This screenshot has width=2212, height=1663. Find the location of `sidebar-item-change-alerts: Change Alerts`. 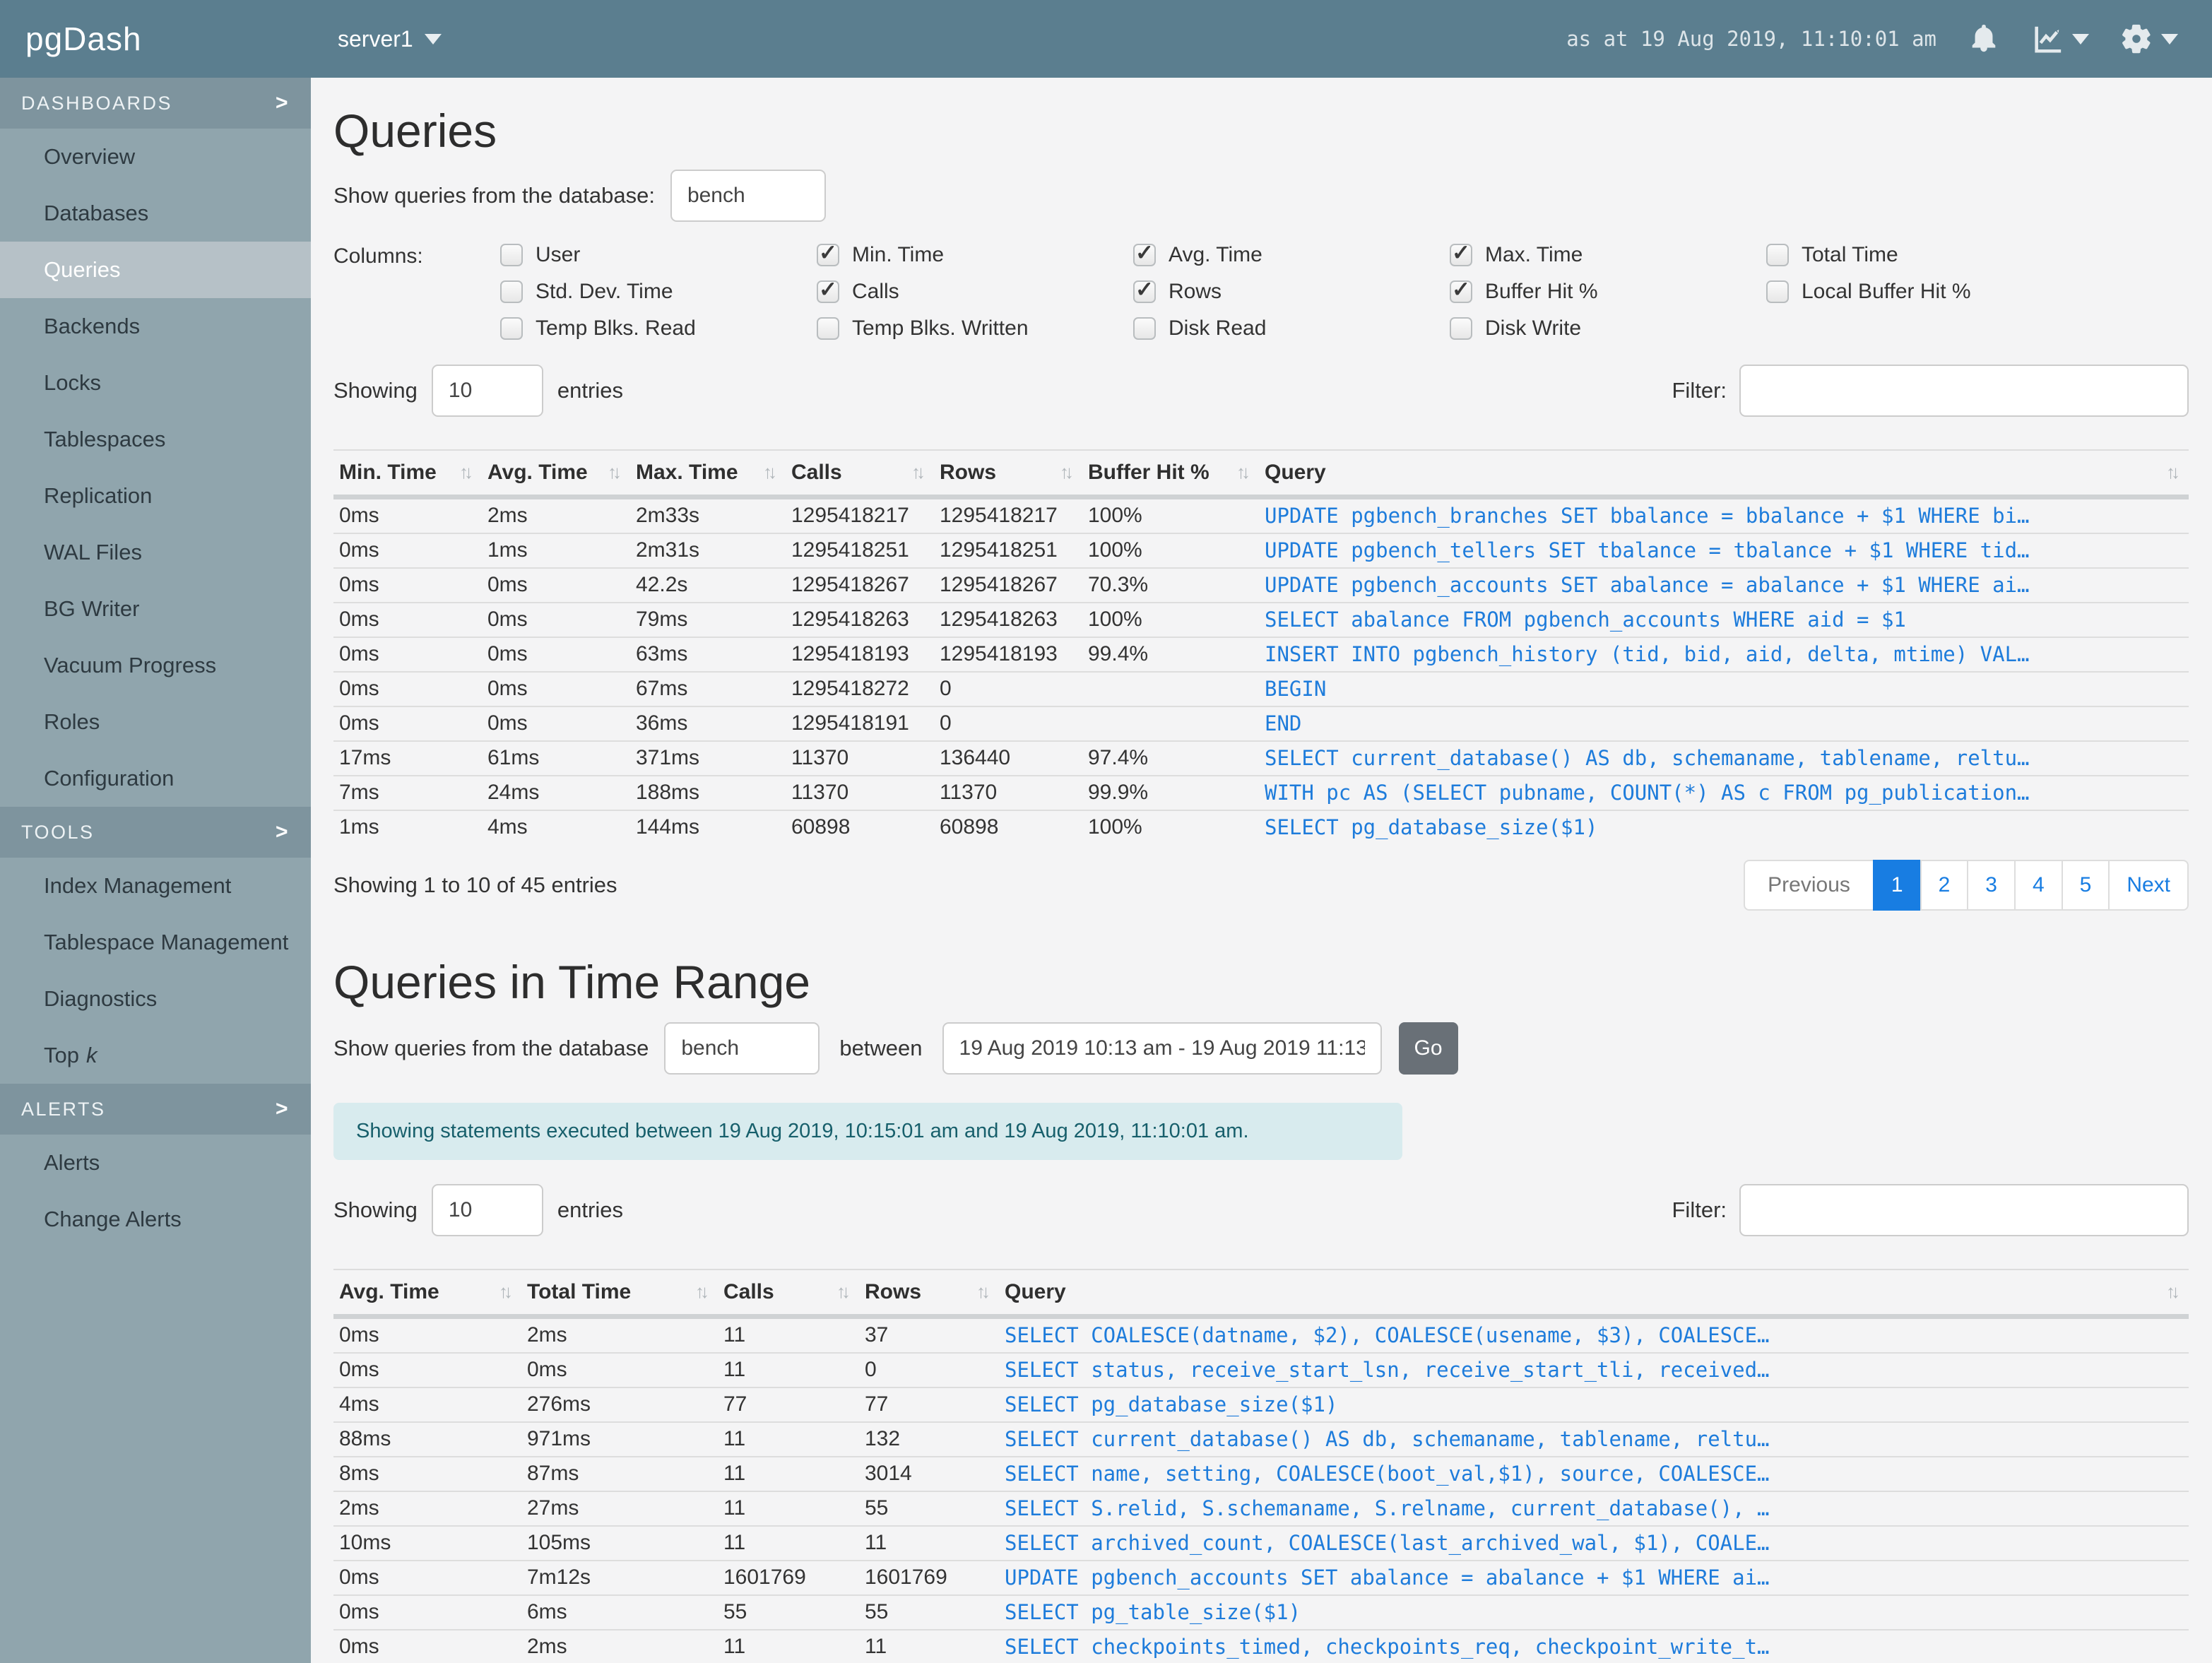

sidebar-item-change-alerts: Change Alerts is located at coordinates (155, 1220).